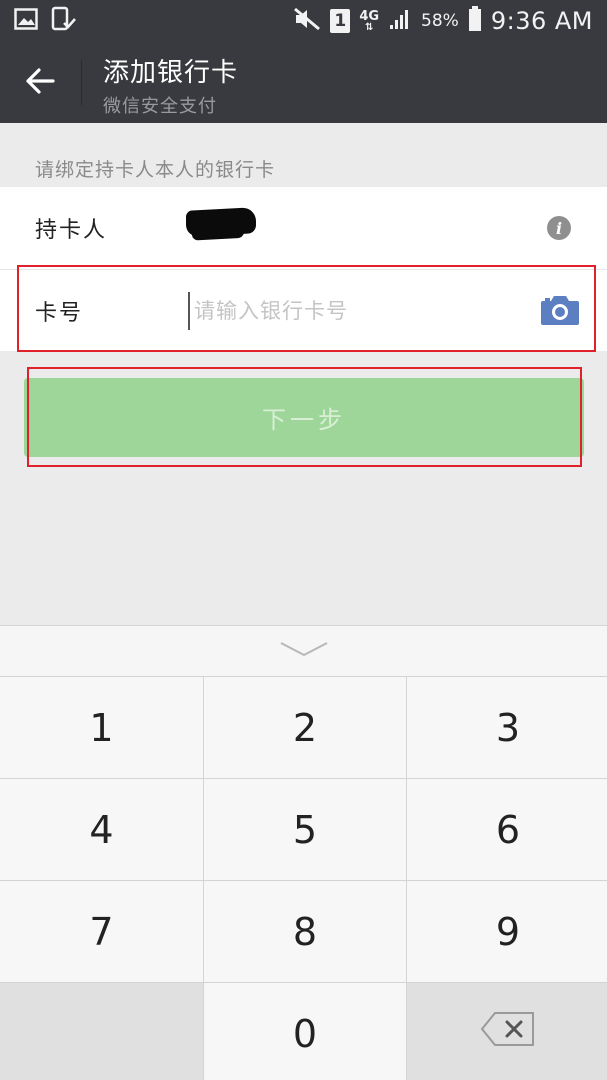  I want to click on key-5: 5, so click(305, 829).